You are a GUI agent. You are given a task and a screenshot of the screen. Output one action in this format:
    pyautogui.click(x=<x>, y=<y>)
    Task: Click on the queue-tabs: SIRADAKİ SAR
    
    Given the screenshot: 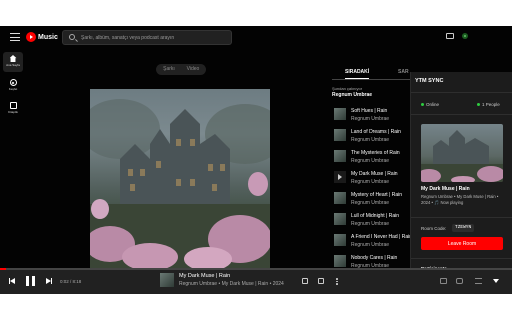 What is the action you would take?
    pyautogui.click(x=371, y=73)
    